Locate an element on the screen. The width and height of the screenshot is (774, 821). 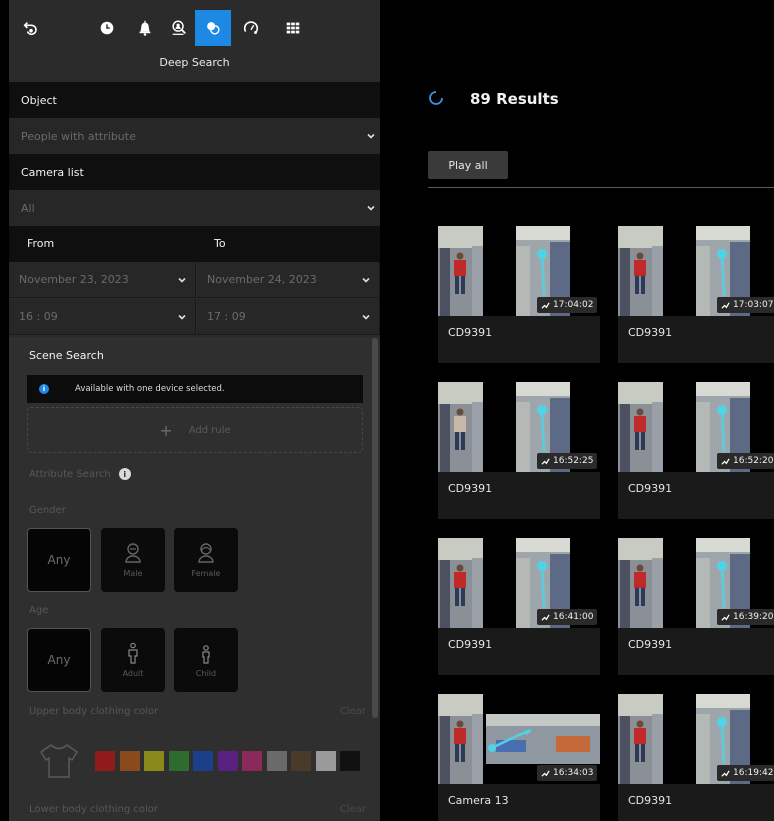
timestamp-text: 16:19:42 is located at coordinates (753, 773).